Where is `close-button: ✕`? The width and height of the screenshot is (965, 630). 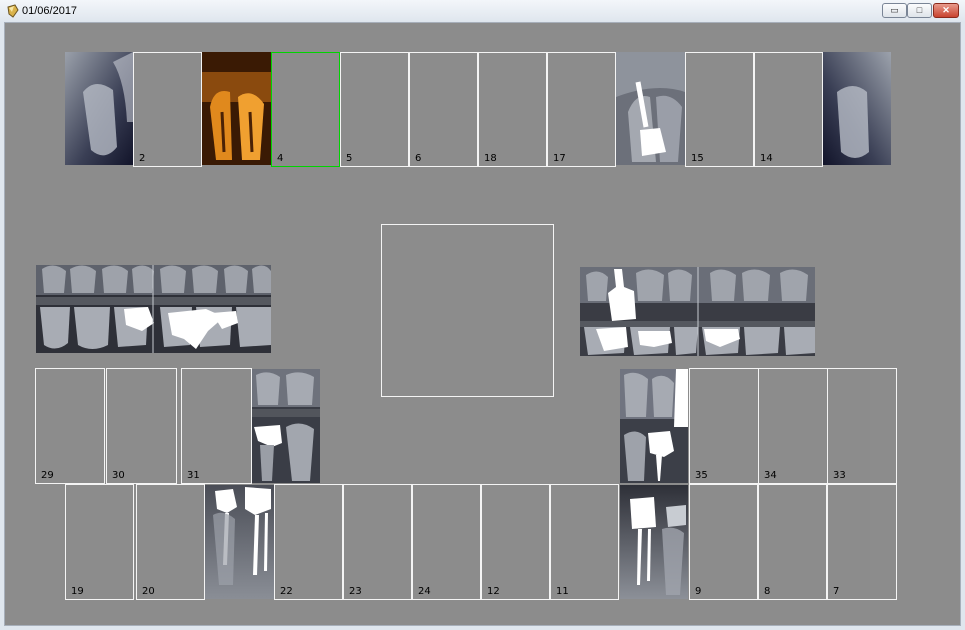 close-button: ✕ is located at coordinates (946, 10).